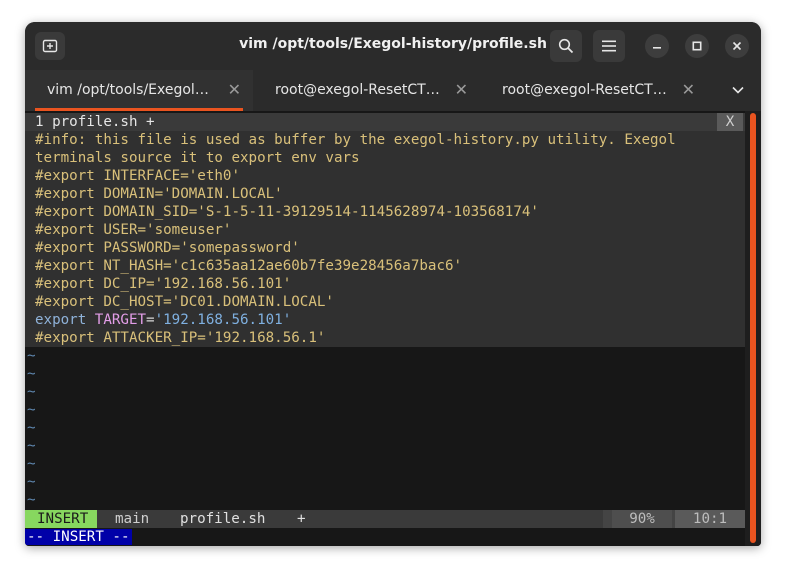  I want to click on buffer-tab: 1 profile.sh +, so click(95, 122).